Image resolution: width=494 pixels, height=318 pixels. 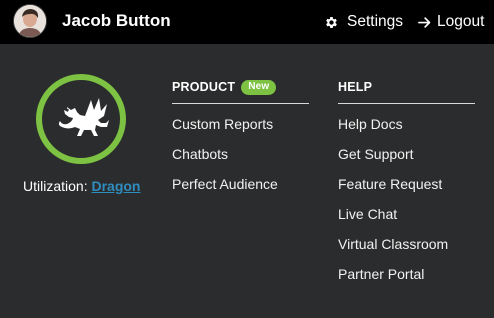 What do you see at coordinates (355, 87) in the screenshot?
I see `help-heading: HELP` at bounding box center [355, 87].